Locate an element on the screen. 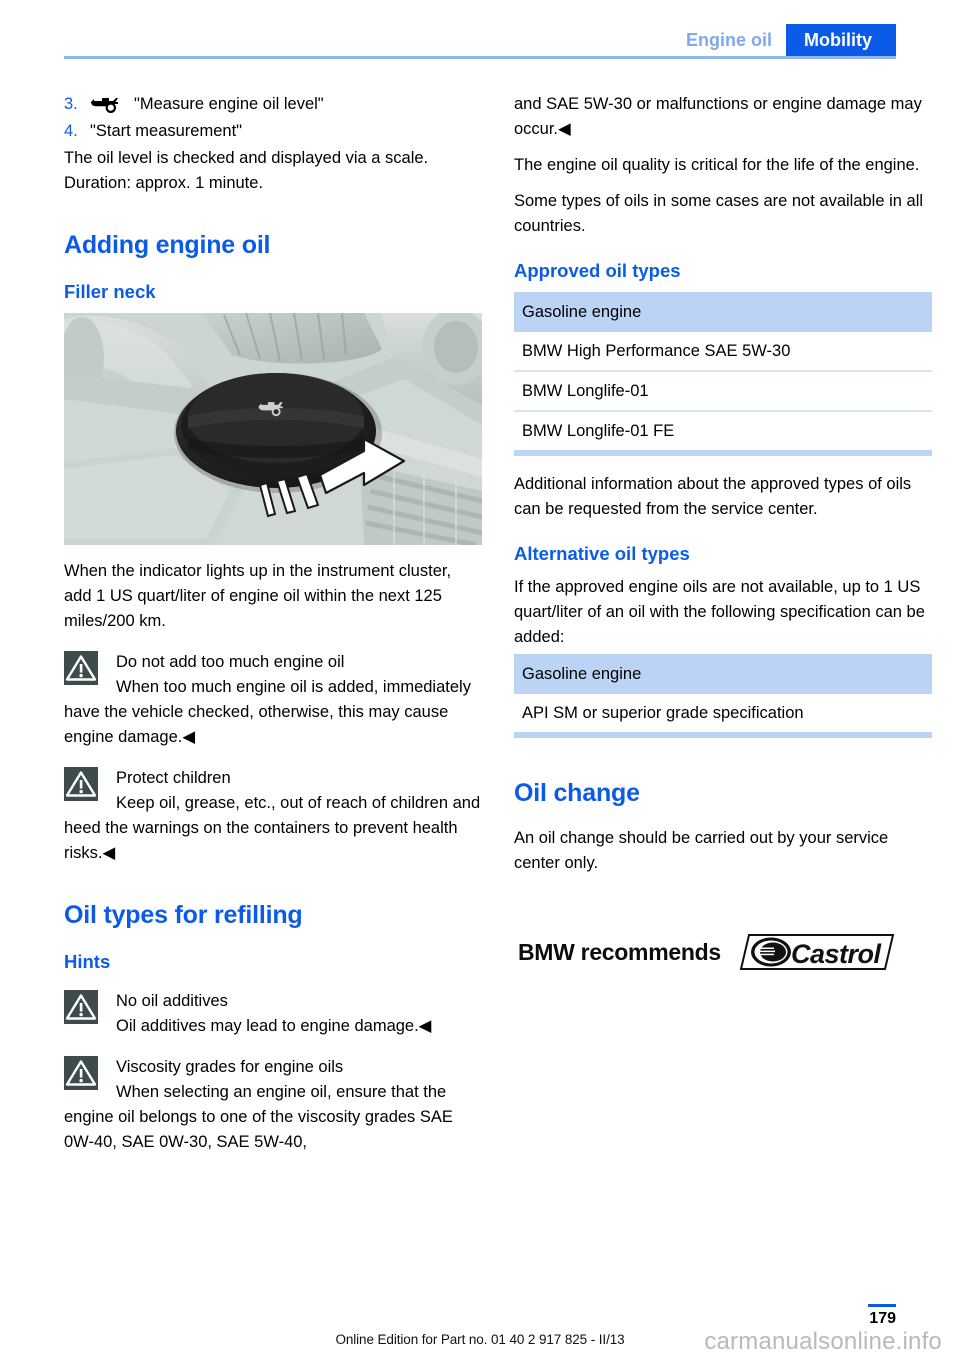  hint-title: No oil additives is located at coordinates (172, 1001).